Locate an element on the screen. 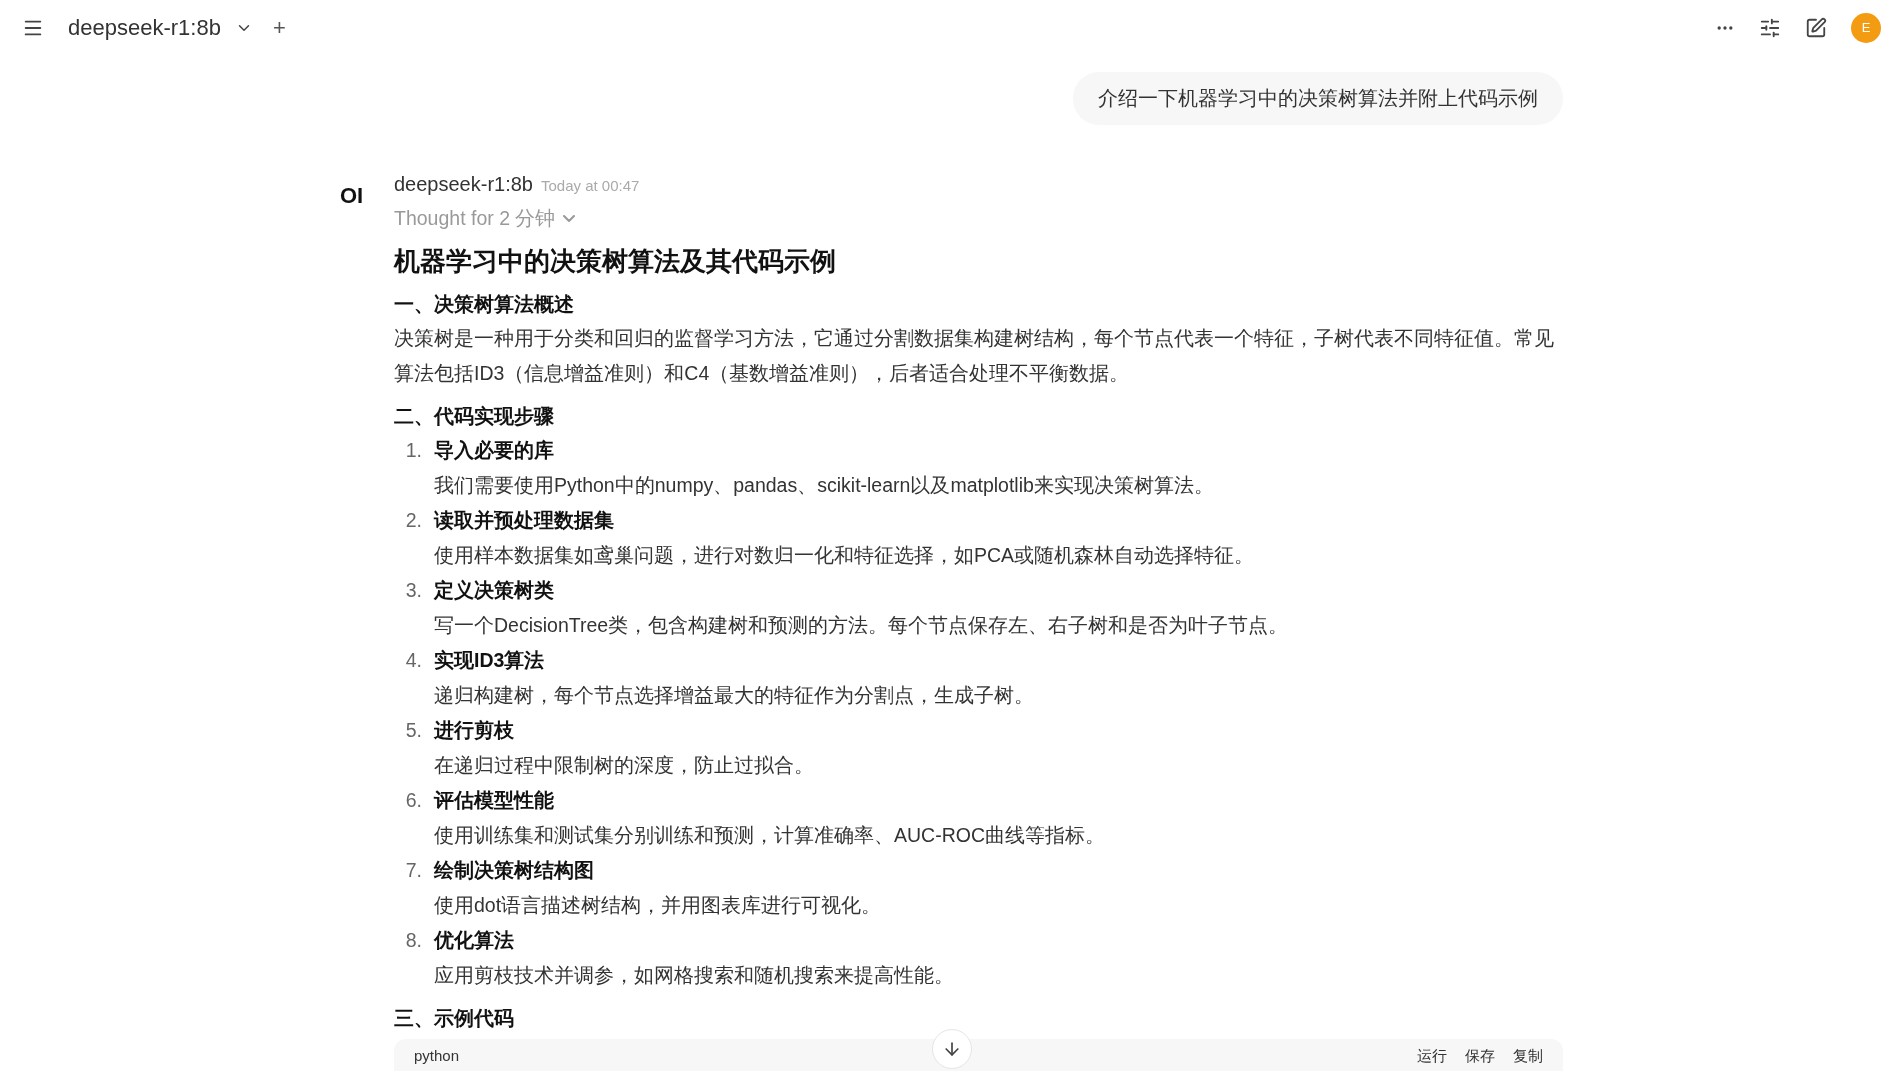 Image resolution: width=1901 pixels, height=1078 pixels. step-description: 应用剪枝技术并调参，如网格搜索和随机搜索来提高性能。 is located at coordinates (694, 975).